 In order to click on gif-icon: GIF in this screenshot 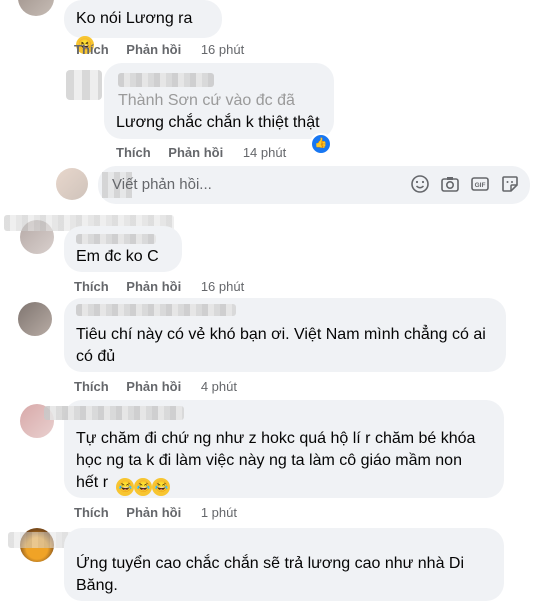, I will do `click(480, 184)`.